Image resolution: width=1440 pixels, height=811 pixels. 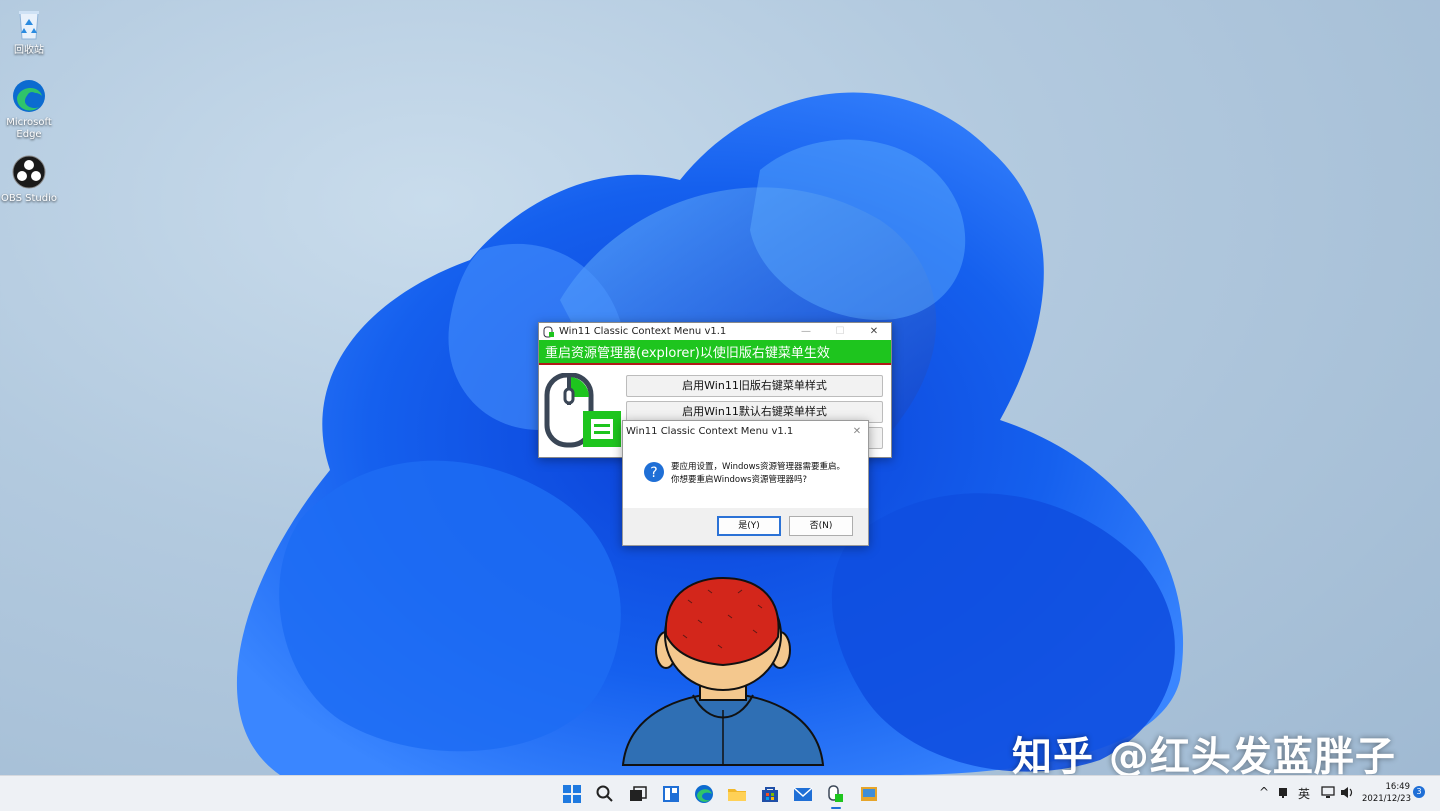 I want to click on clock: 16:49 2021/12/23, so click(x=1386, y=793).